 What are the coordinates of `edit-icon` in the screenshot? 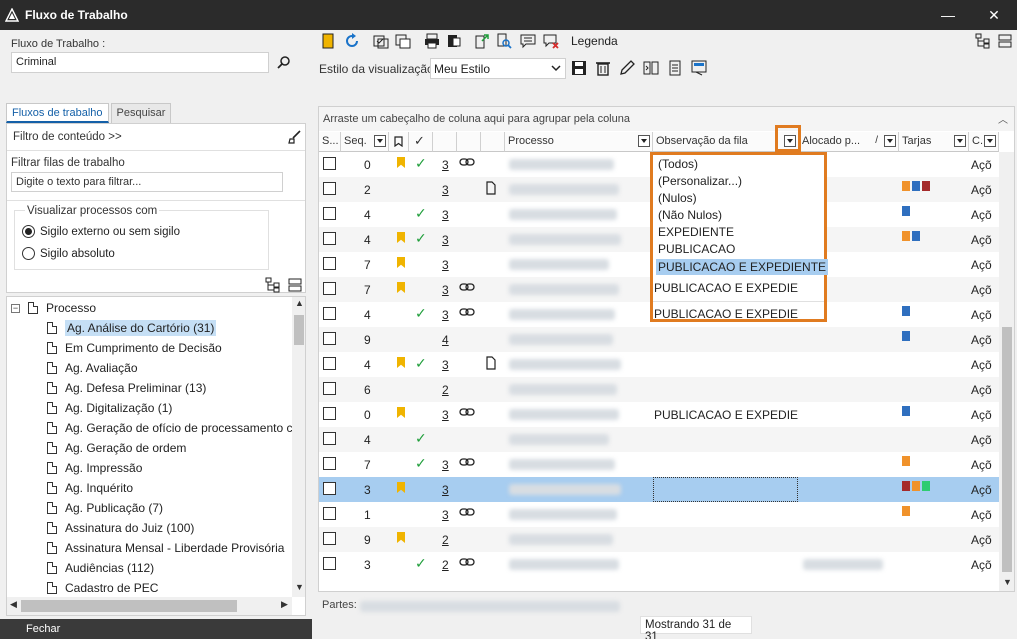 It's located at (627, 68).